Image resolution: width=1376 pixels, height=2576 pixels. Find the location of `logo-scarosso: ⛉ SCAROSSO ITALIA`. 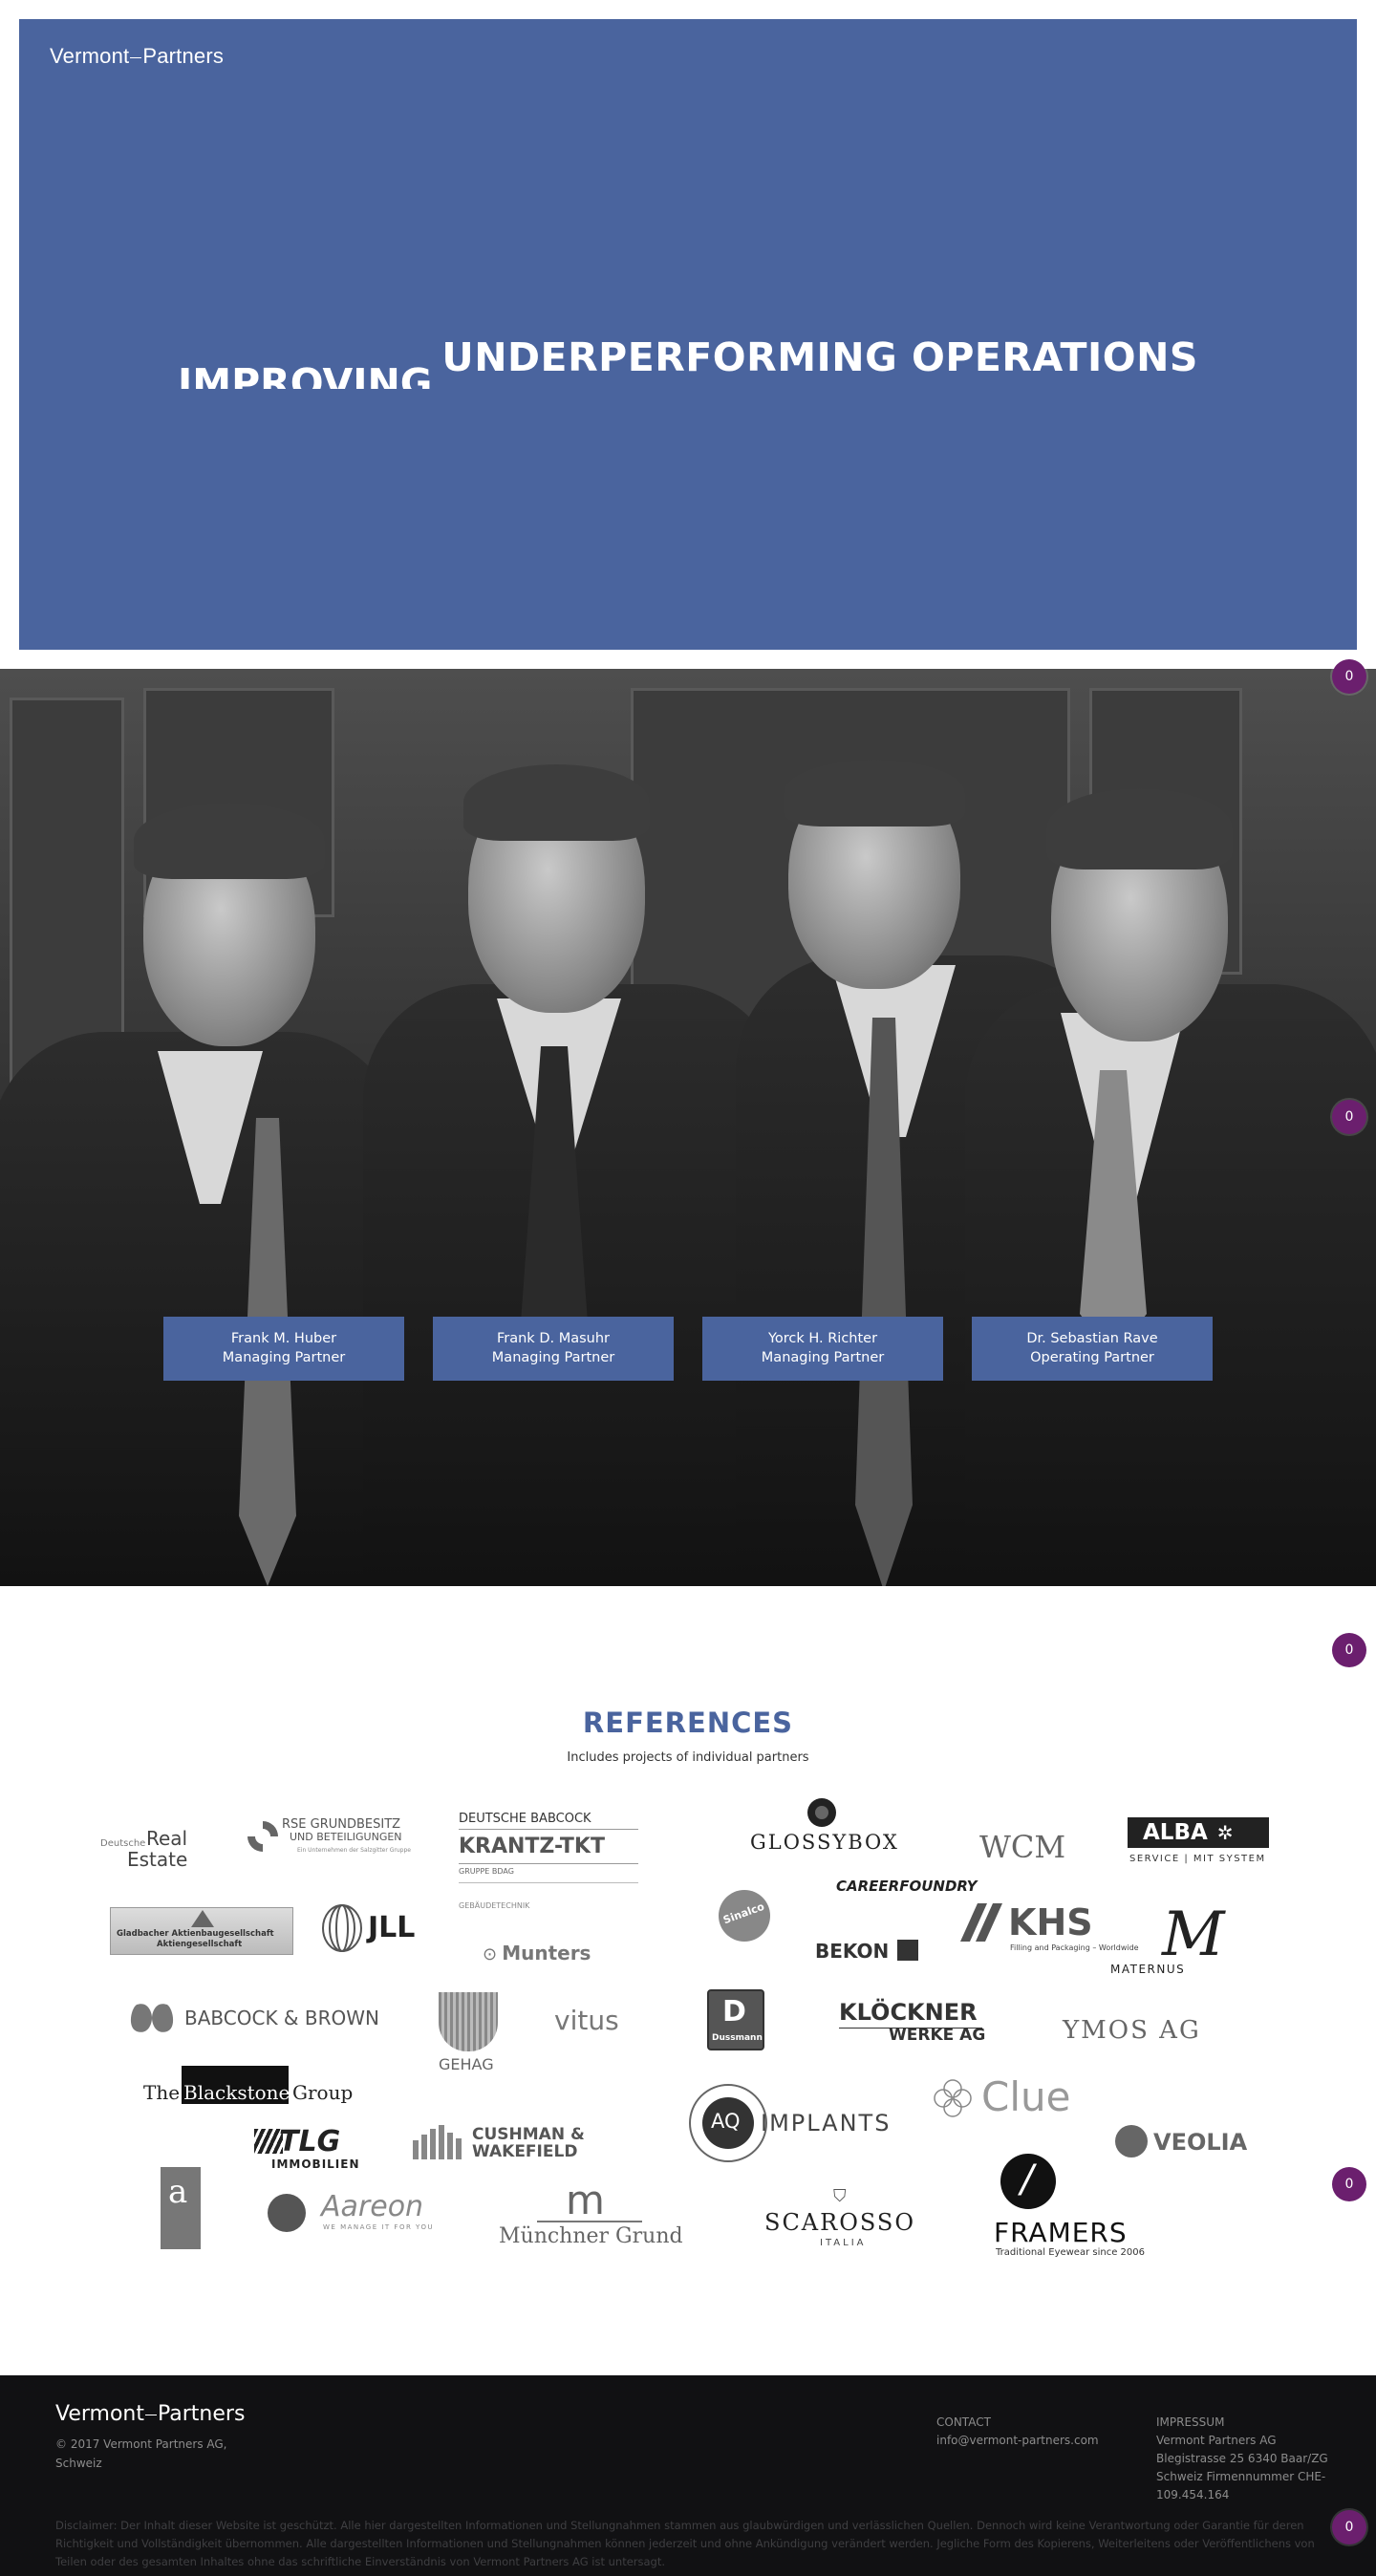

logo-scarosso: ⛉ SCAROSSO ITALIA is located at coordinates (846, 2219).